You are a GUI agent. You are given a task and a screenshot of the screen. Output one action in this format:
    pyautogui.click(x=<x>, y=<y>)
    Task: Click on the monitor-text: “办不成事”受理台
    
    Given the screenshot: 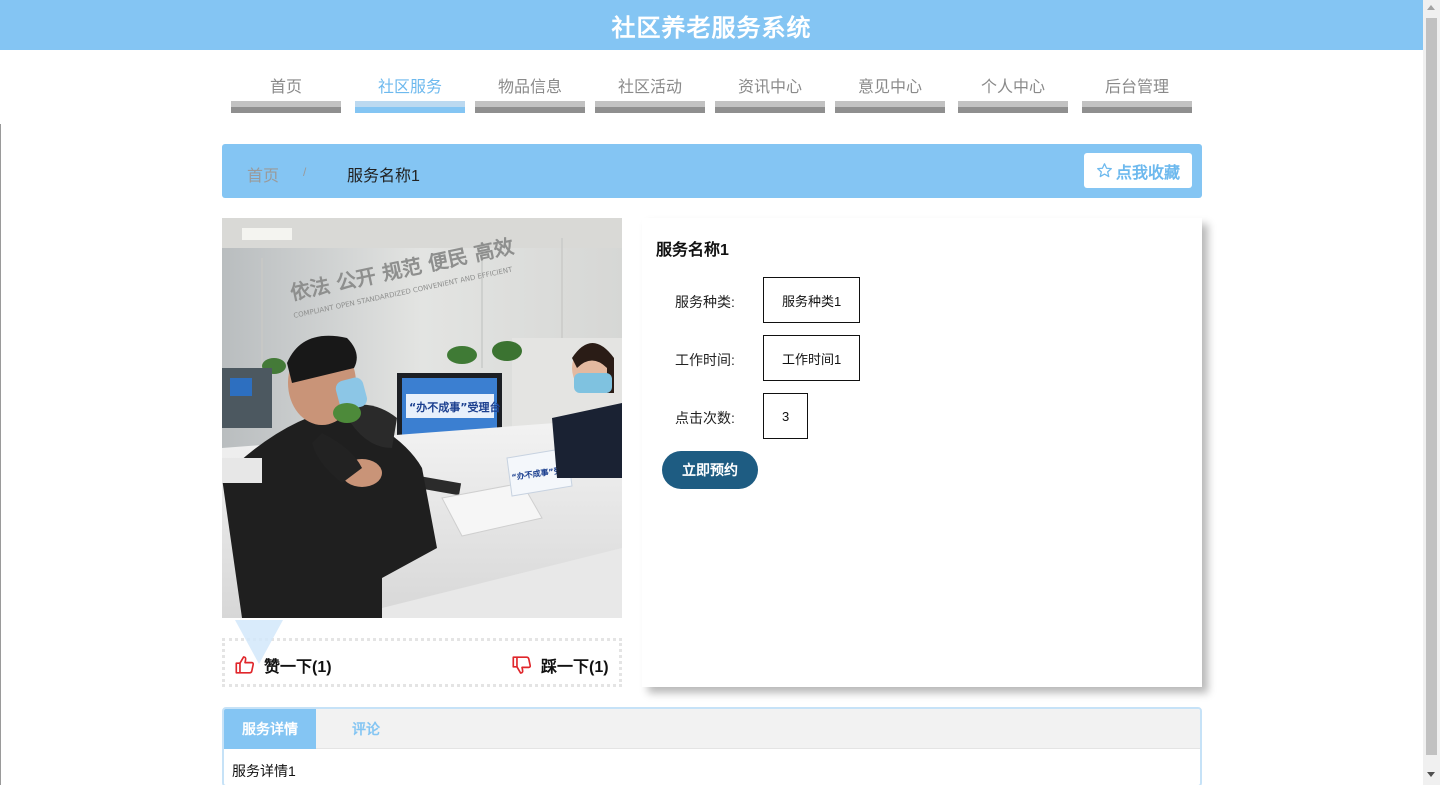 What is the action you would take?
    pyautogui.click(x=454, y=407)
    